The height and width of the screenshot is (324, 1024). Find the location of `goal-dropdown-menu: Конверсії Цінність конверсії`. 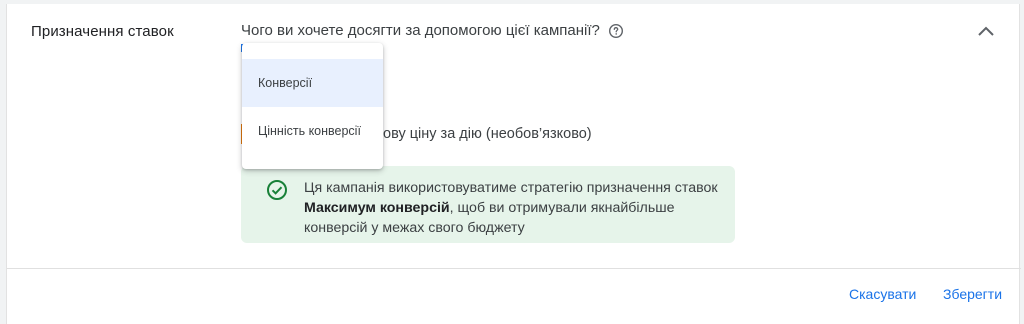

goal-dropdown-menu: Конверсії Цінність конверсії is located at coordinates (312, 106).